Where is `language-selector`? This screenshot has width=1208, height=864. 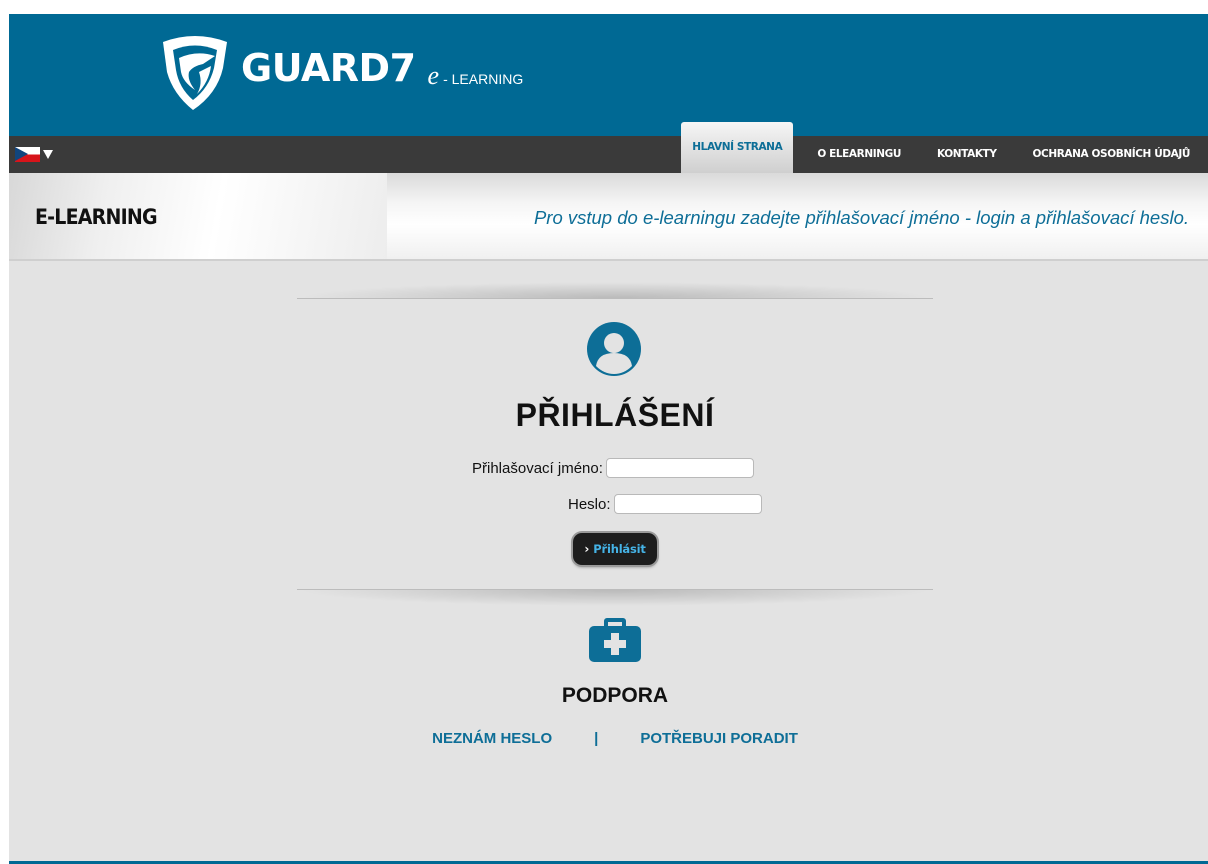
language-selector is located at coordinates (34, 154).